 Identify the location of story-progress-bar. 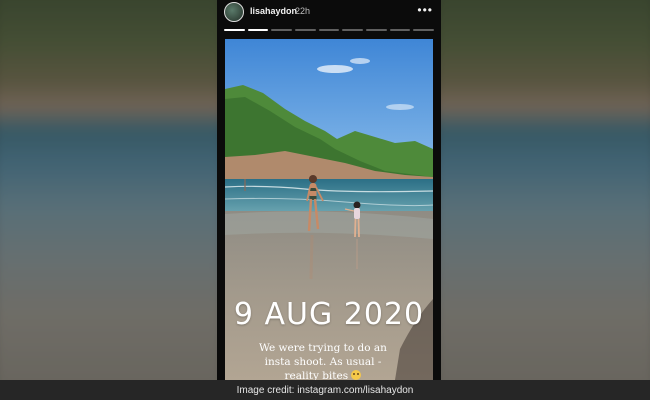
(329, 30).